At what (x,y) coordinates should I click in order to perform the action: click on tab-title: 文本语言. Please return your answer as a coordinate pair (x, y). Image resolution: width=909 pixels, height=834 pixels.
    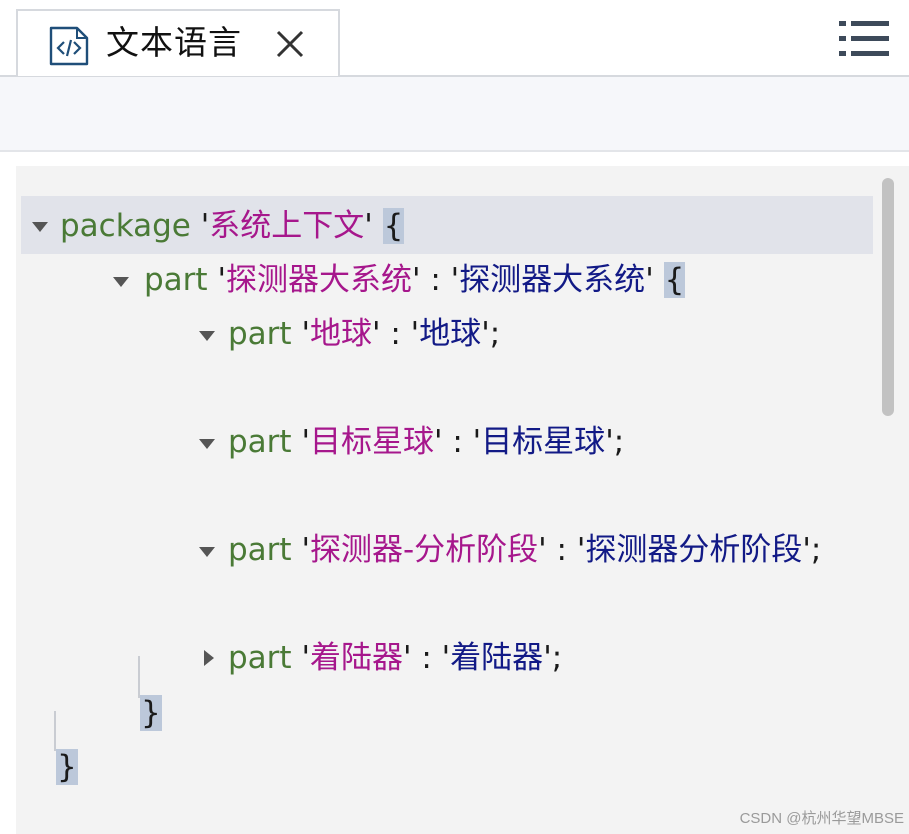
    Looking at the image, I should click on (174, 42).